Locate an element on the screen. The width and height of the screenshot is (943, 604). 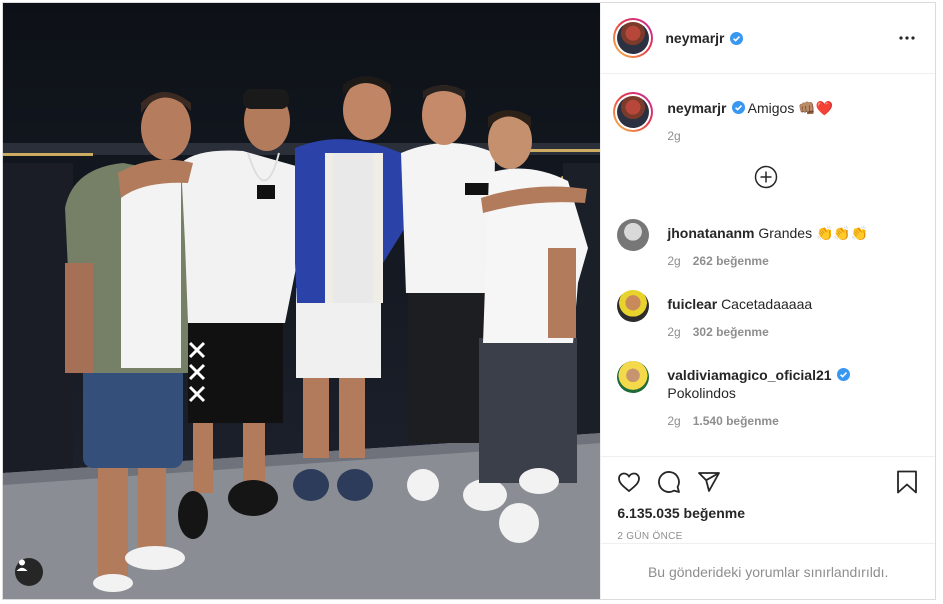
comment-text: Cacetadaaaaa is located at coordinates (767, 304).